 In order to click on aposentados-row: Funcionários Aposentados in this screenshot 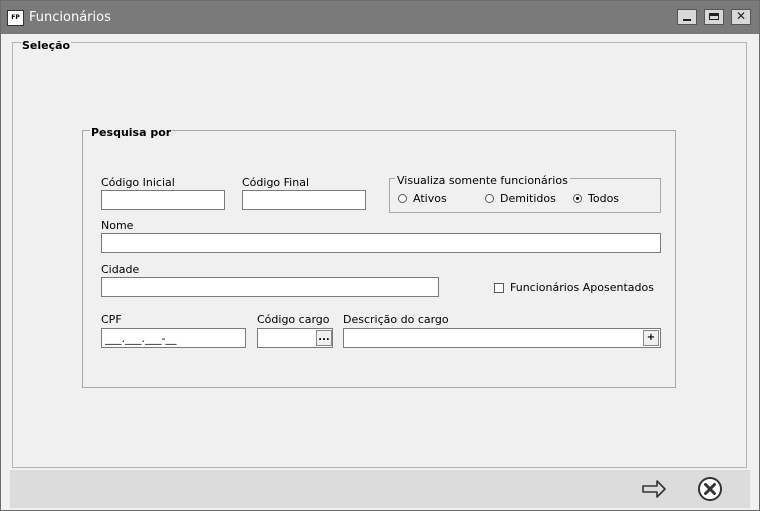, I will do `click(574, 287)`.